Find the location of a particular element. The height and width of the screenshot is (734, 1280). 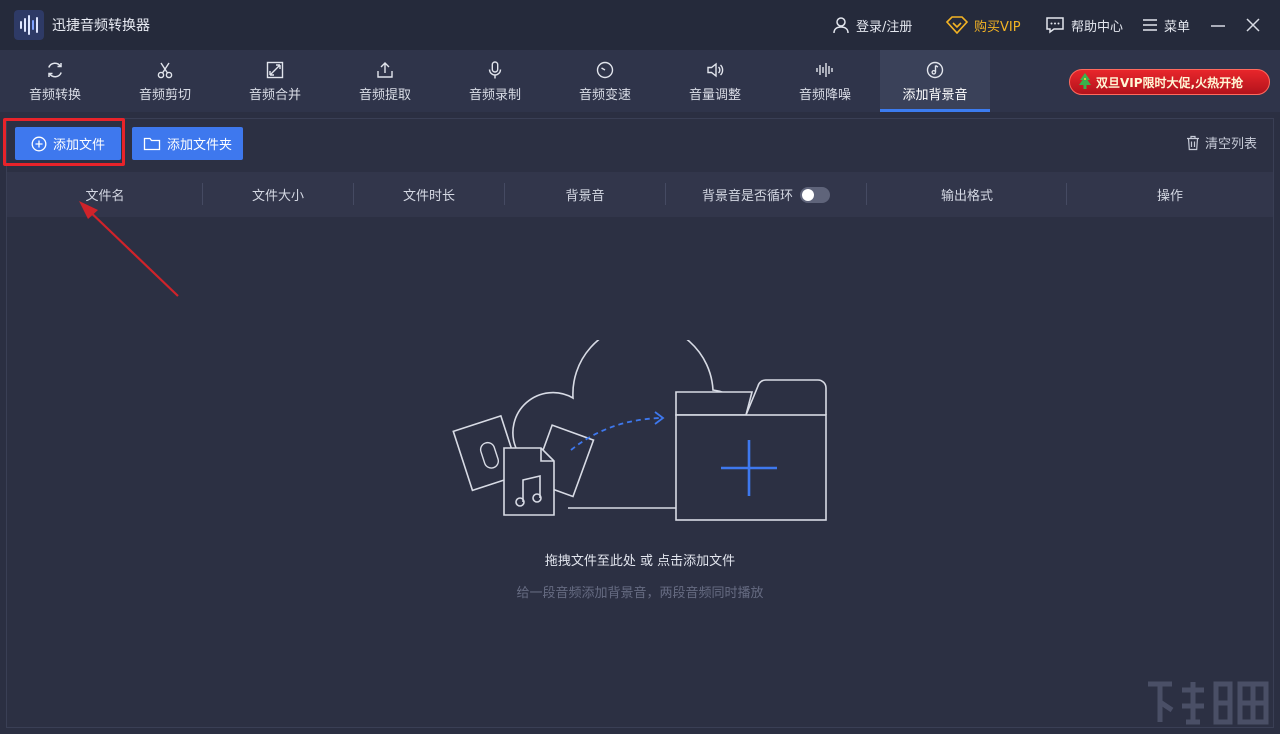

column-header-background-music: 背景音 is located at coordinates (585, 194).